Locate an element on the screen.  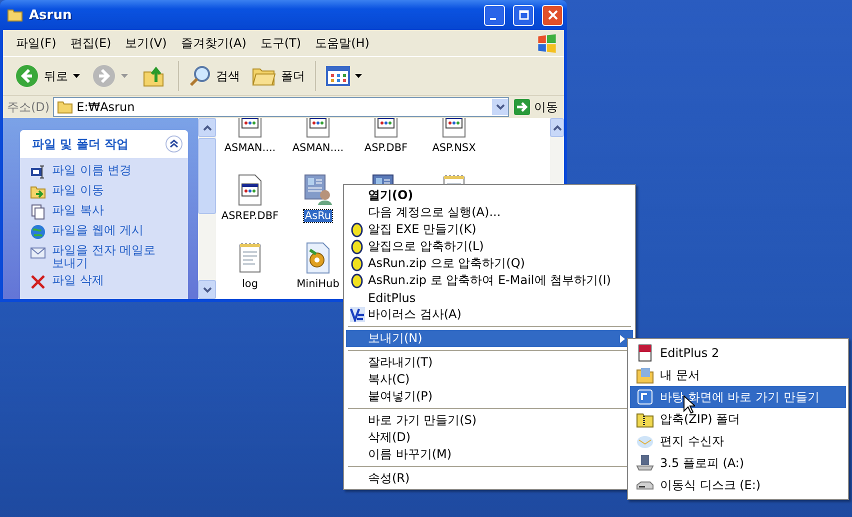
address-label: 주소(D) is located at coordinates (28, 107).